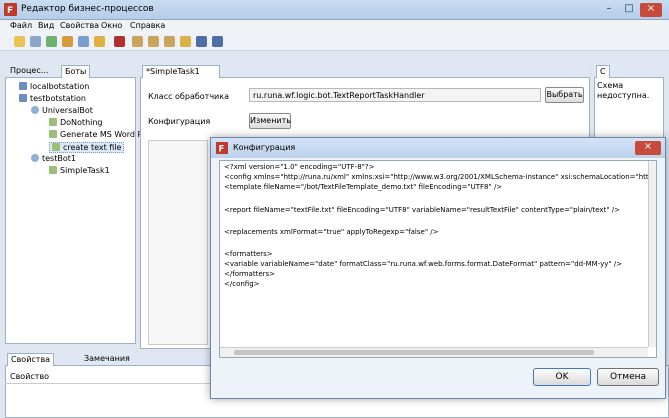  I want to click on schema-unavailable-text-2: недоступна., so click(623, 95).